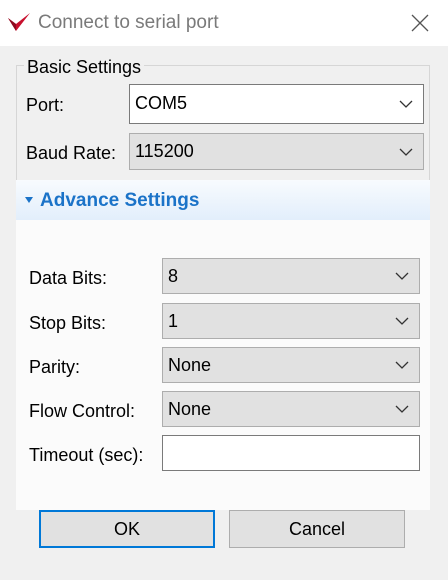 The width and height of the screenshot is (448, 580). What do you see at coordinates (19, 22) in the screenshot?
I see `app-checkmark-icon` at bounding box center [19, 22].